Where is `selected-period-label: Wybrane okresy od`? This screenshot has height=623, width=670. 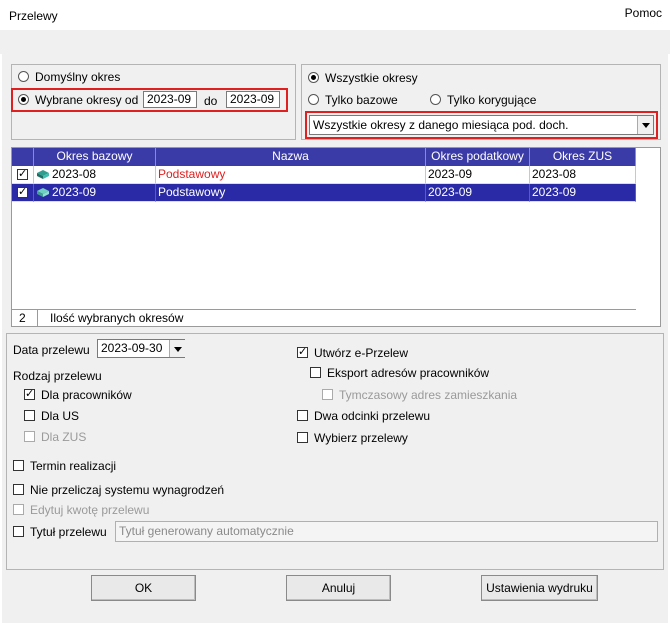
selected-period-label: Wybrane okresy od is located at coordinates (87, 100).